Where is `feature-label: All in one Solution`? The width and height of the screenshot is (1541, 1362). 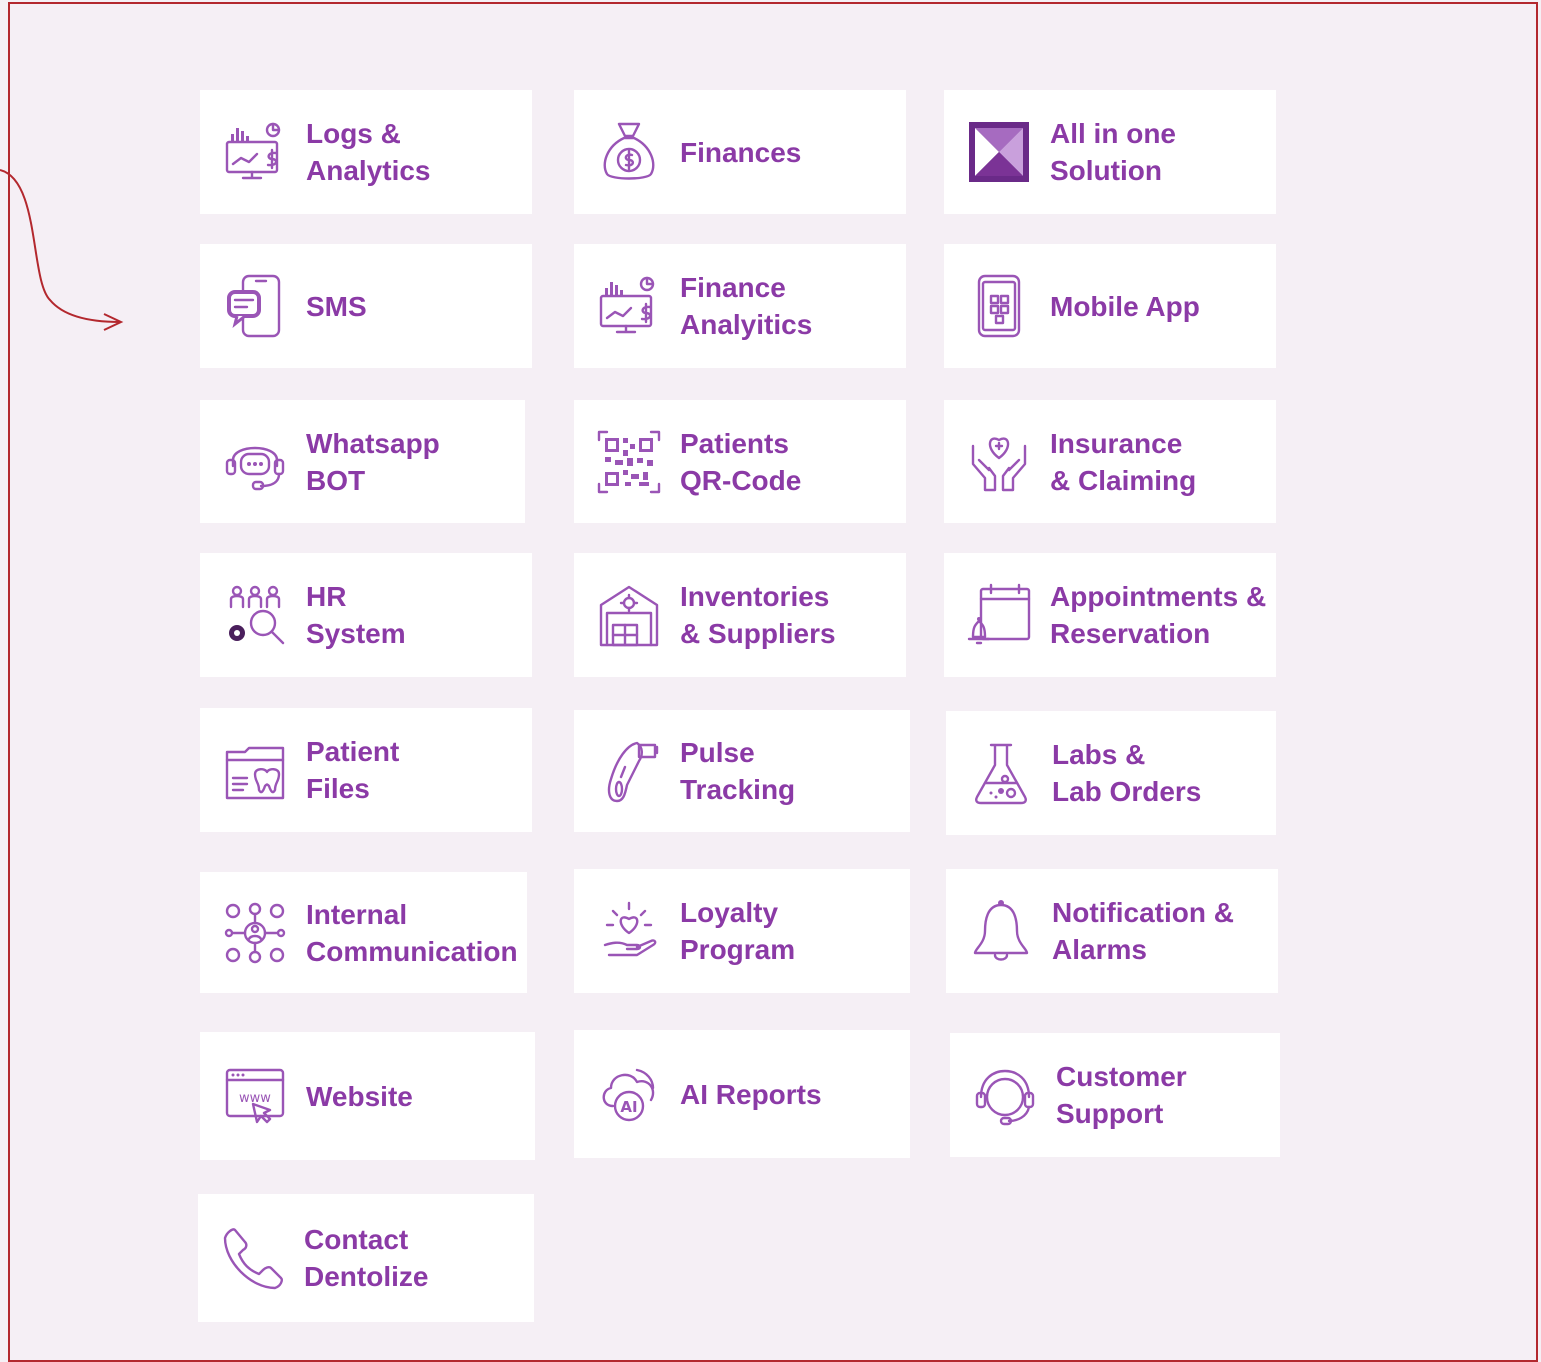 feature-label: All in one Solution is located at coordinates (1113, 152).